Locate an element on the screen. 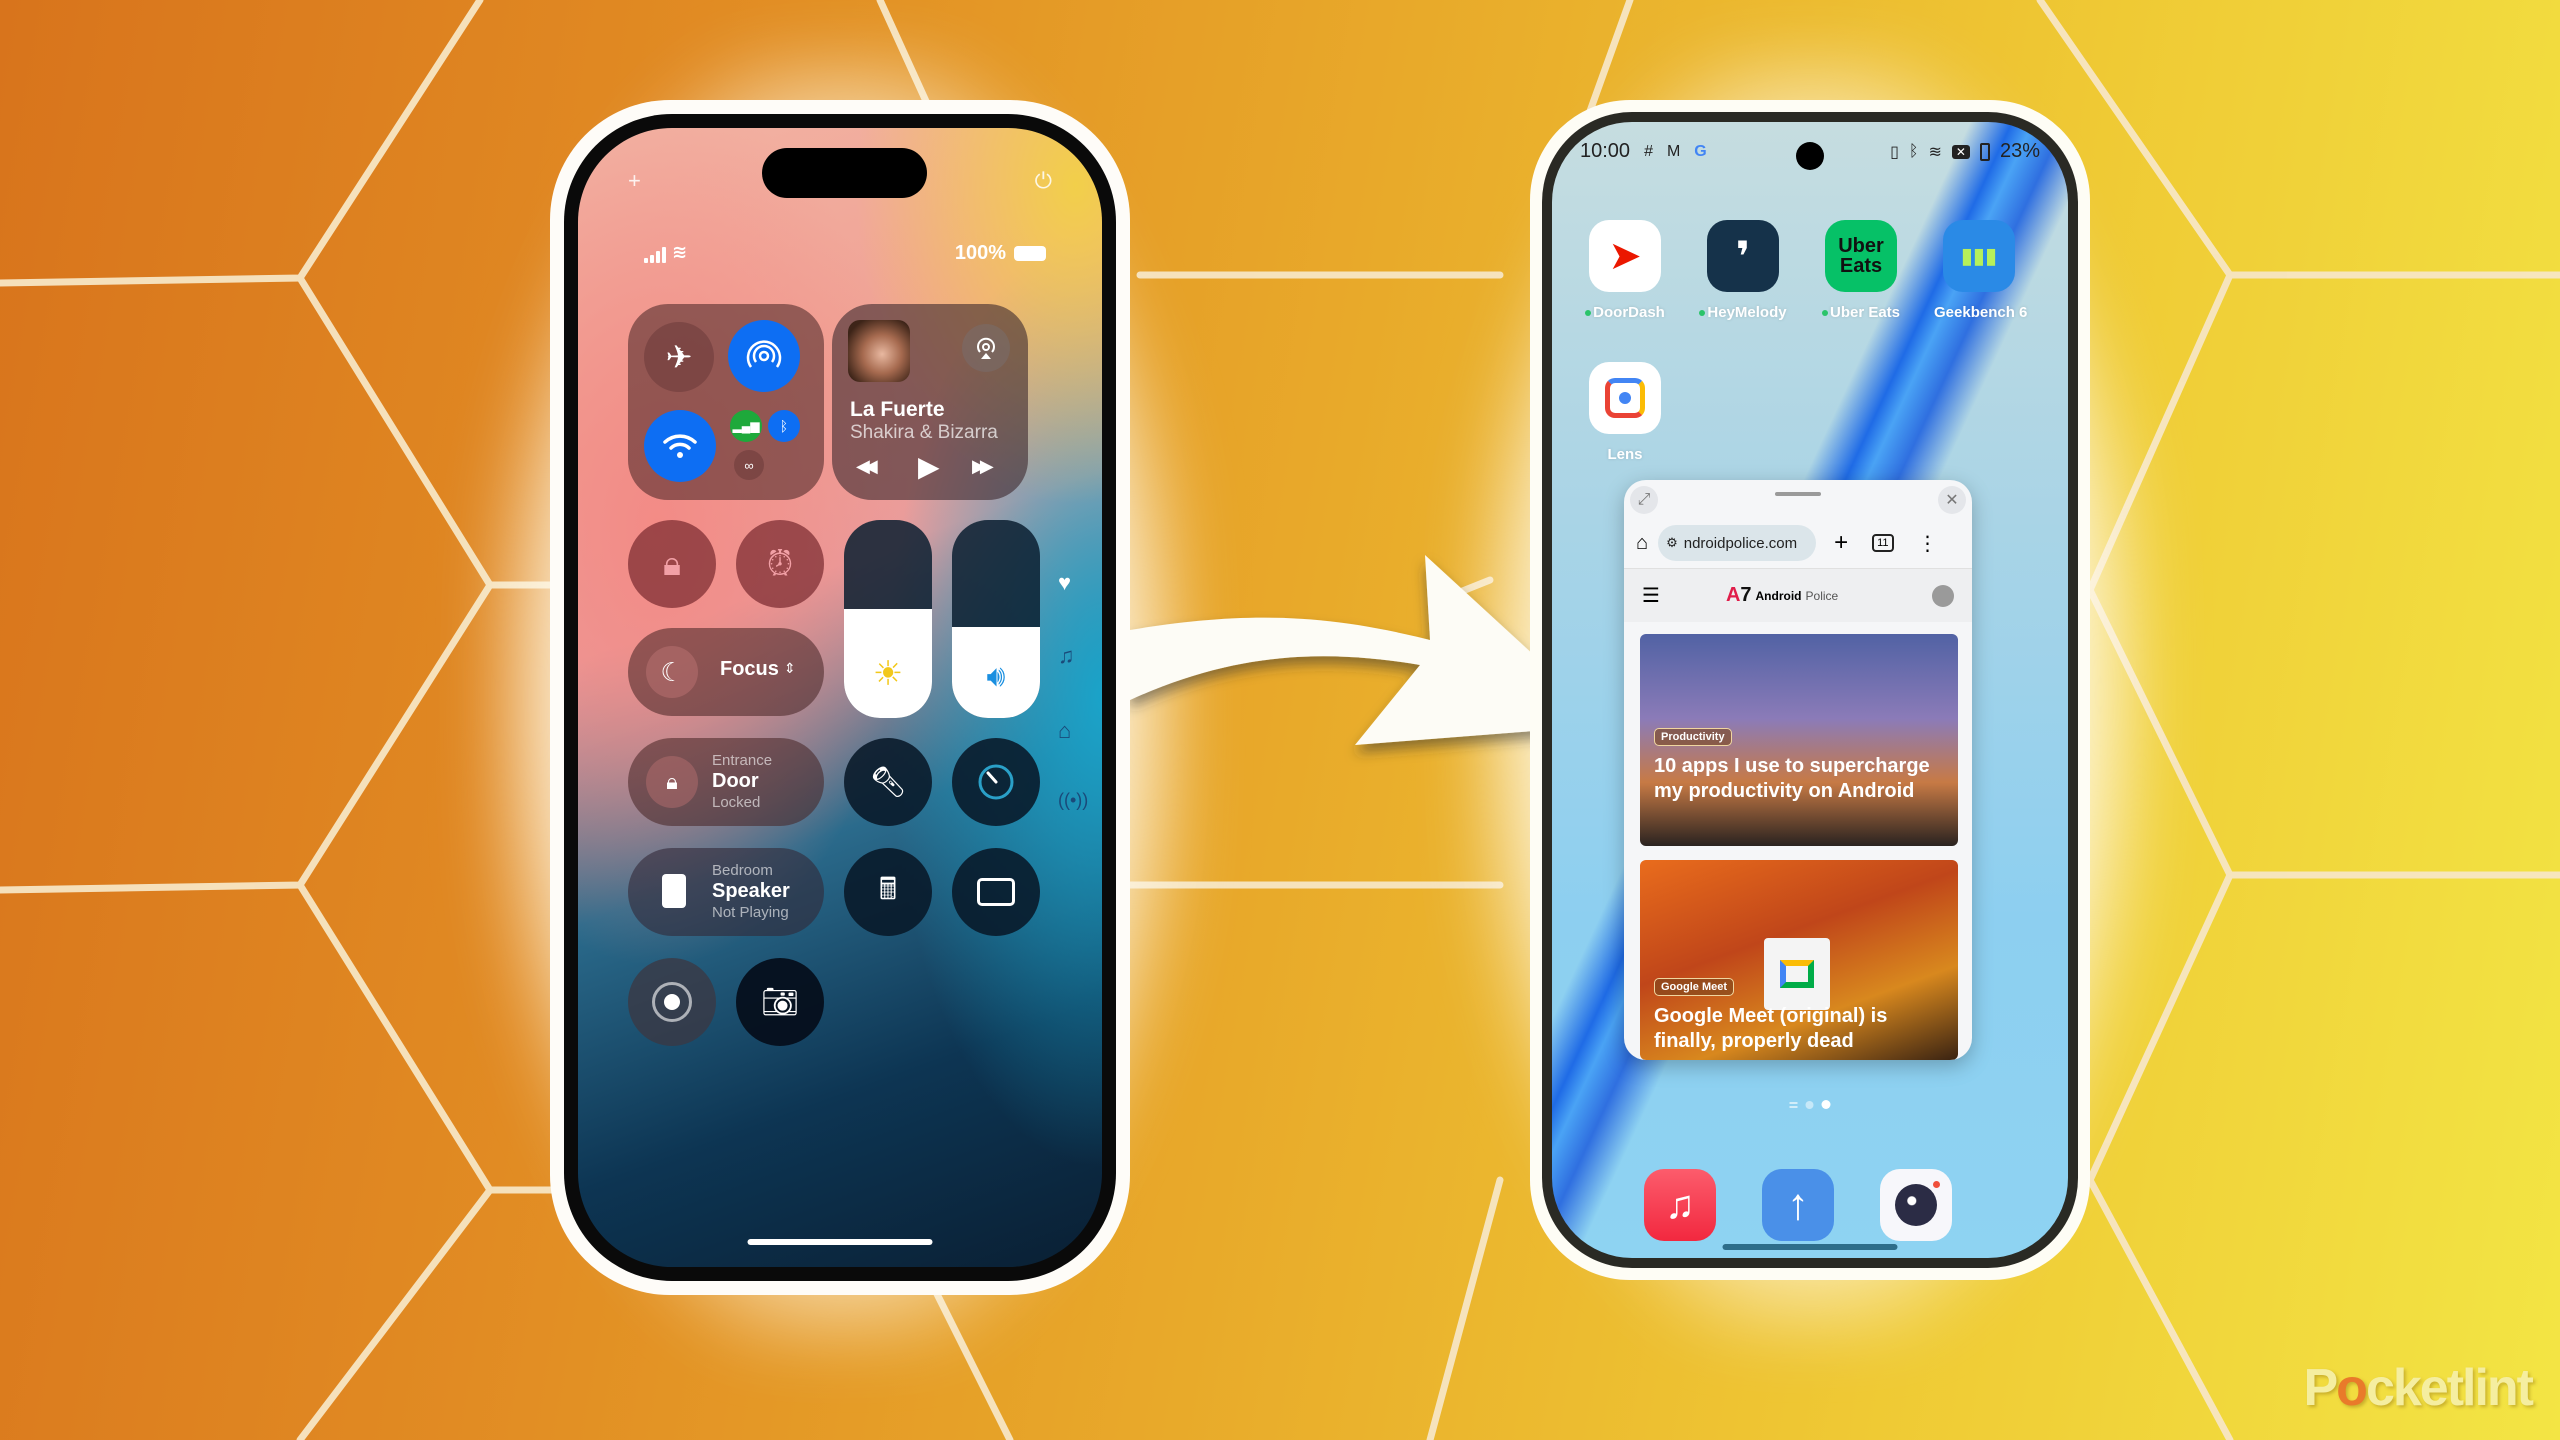 This screenshot has width=2560, height=1440. dock-camera is located at coordinates (1916, 1205).